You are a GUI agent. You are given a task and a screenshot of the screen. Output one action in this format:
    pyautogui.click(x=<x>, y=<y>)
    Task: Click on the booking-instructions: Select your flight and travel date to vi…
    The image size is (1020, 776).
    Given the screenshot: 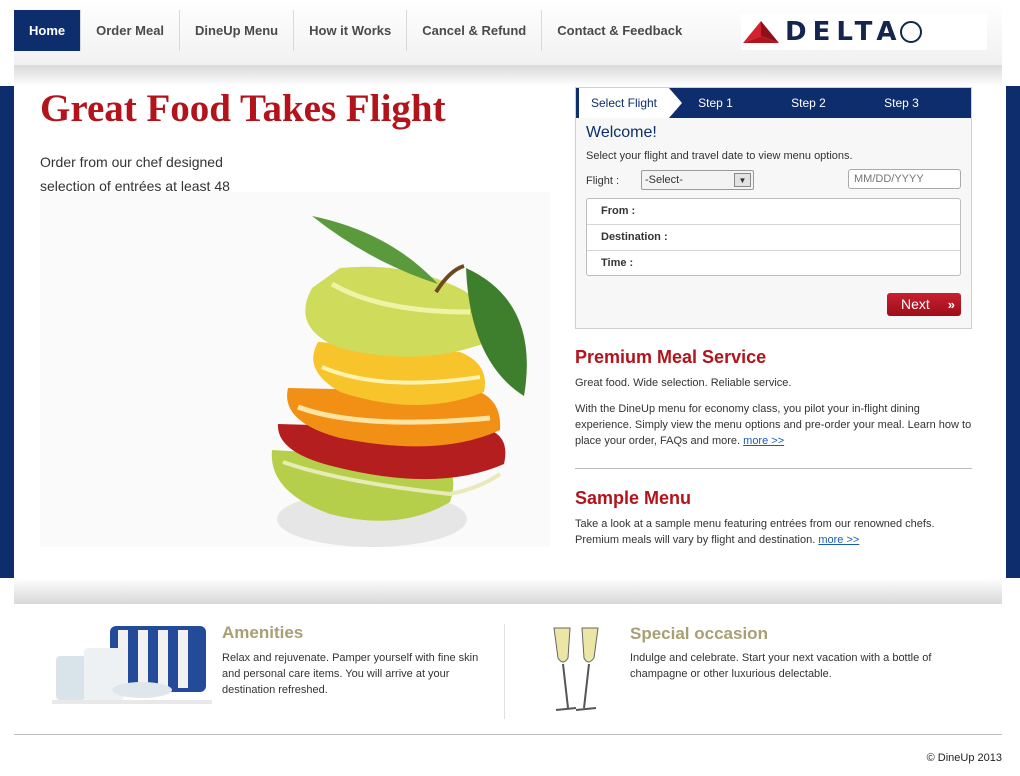 What is the action you would take?
    pyautogui.click(x=719, y=156)
    